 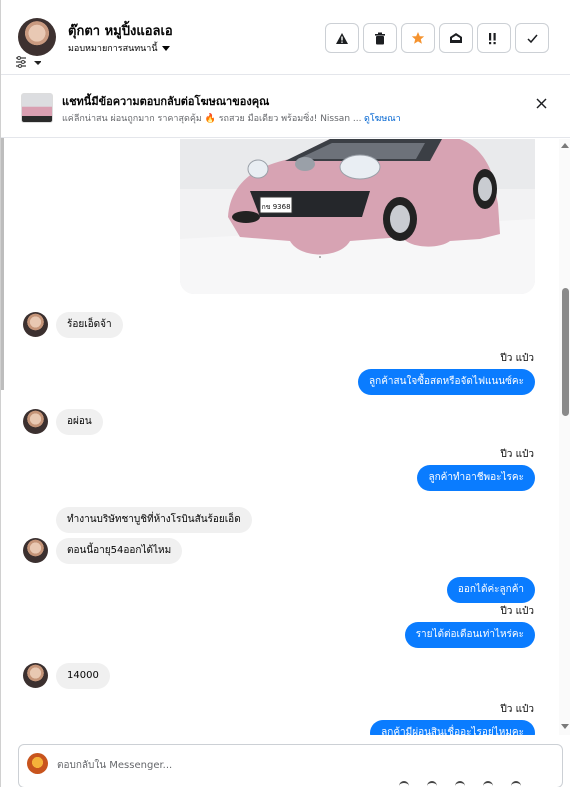 I want to click on star-icon, so click(x=418, y=38).